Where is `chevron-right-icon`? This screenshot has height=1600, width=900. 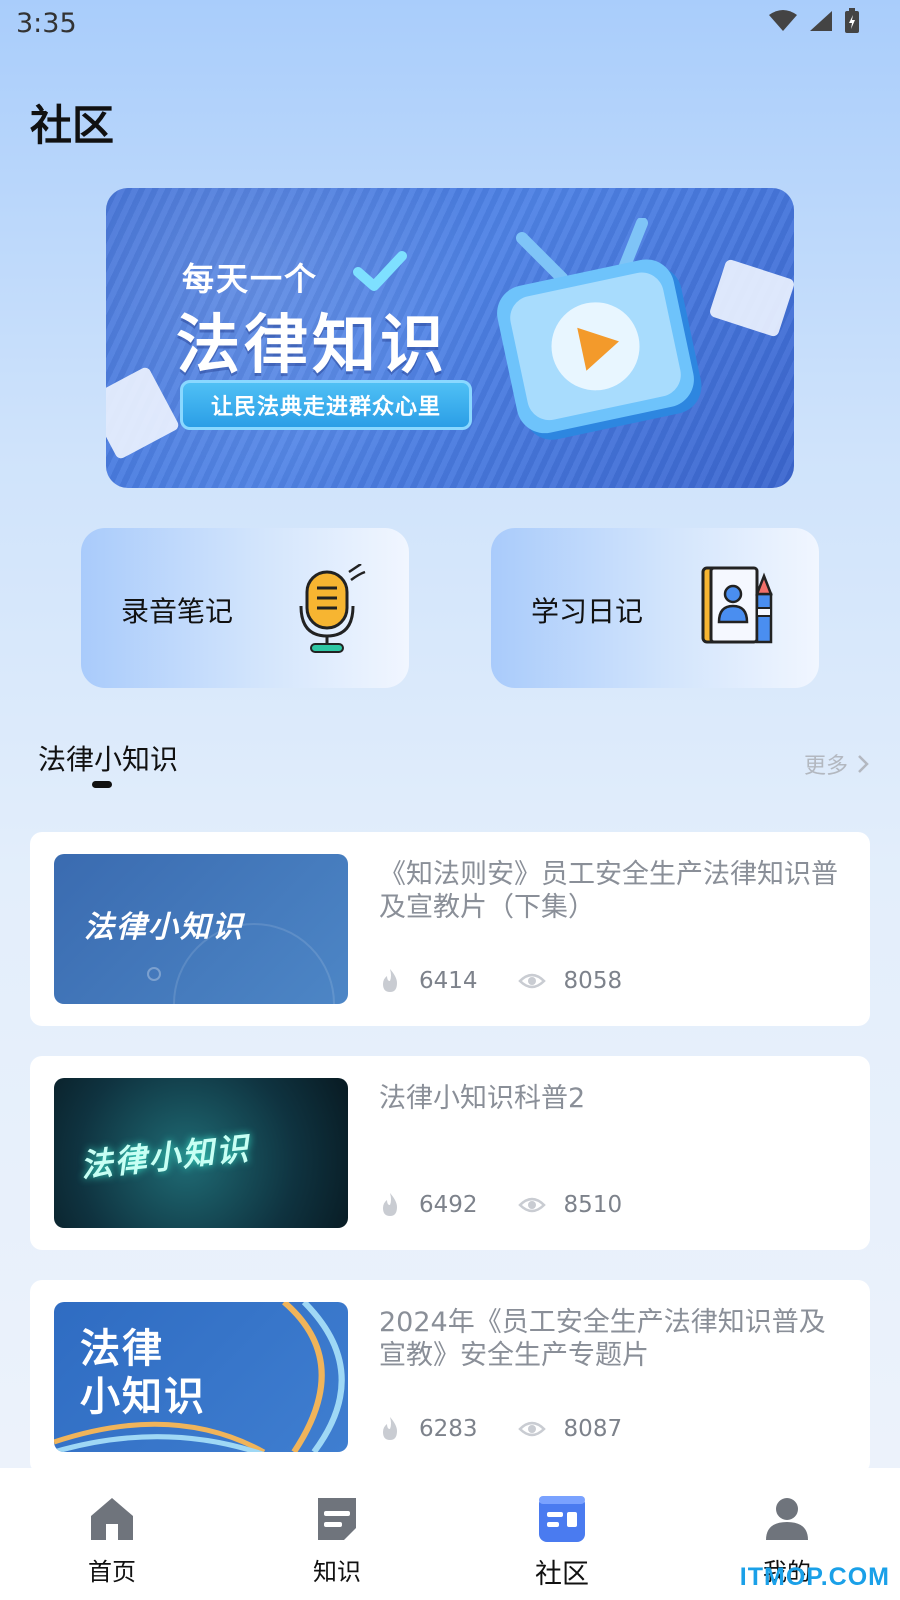 chevron-right-icon is located at coordinates (863, 764).